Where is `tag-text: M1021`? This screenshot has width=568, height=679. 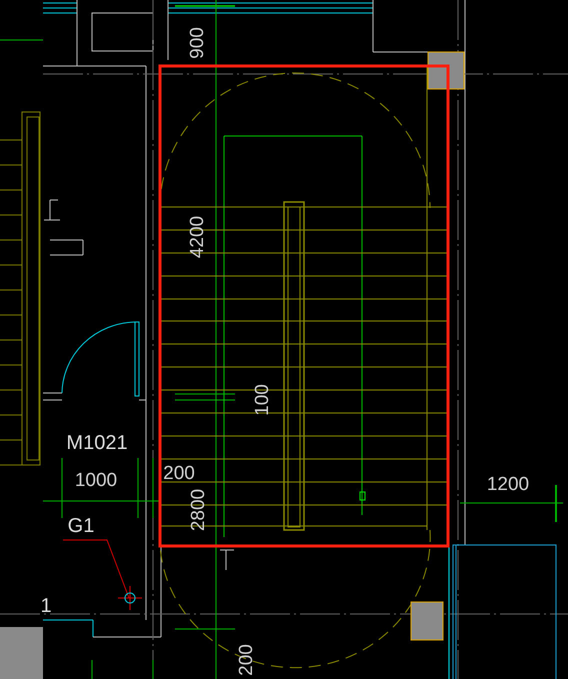
tag-text: M1021 is located at coordinates (97, 443).